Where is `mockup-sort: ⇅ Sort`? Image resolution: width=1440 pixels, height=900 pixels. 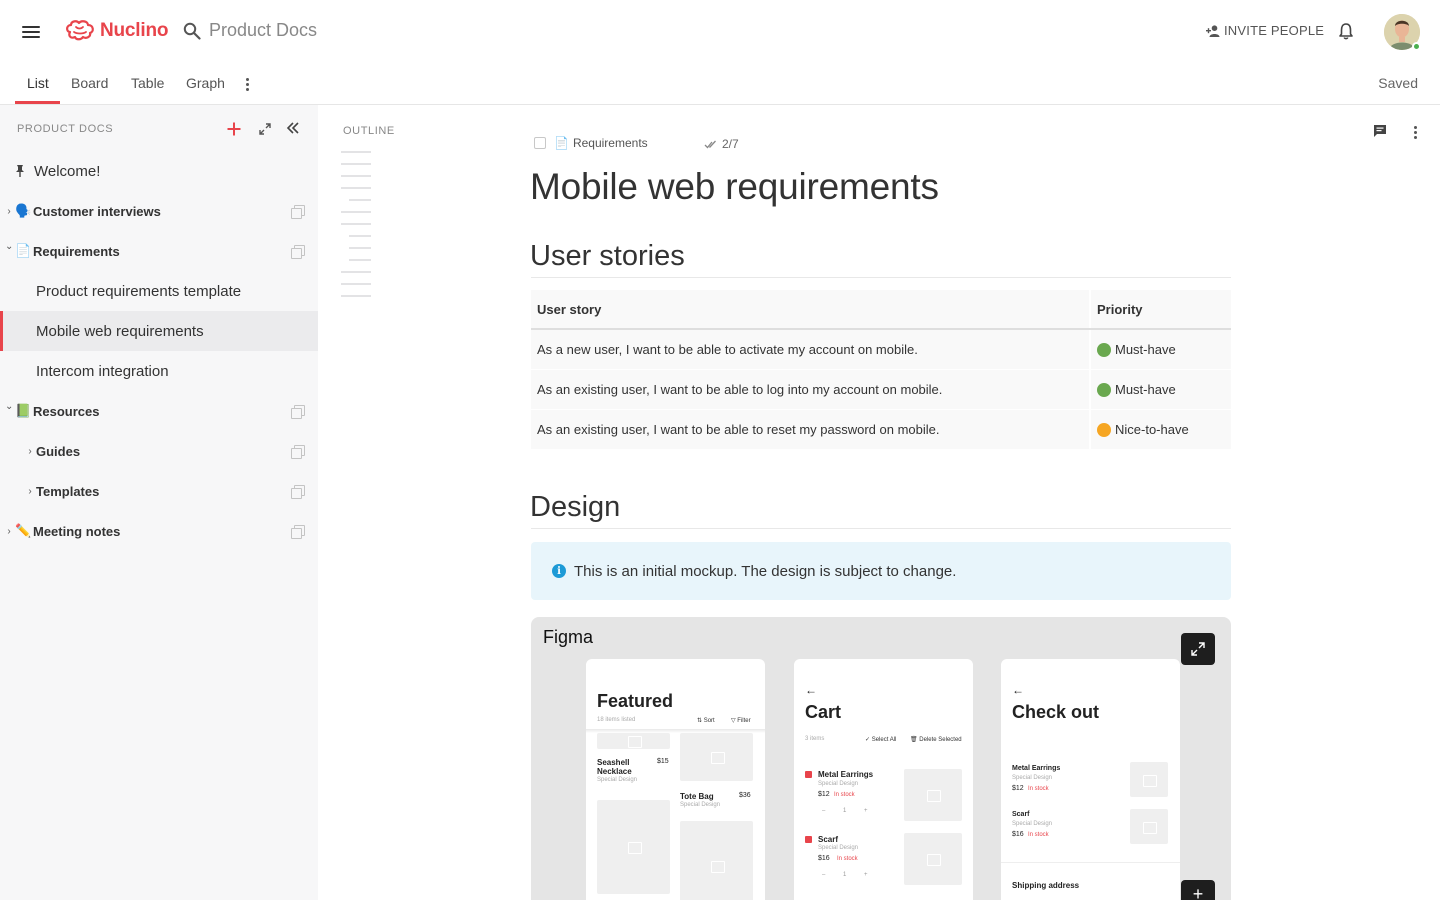 mockup-sort: ⇅ Sort is located at coordinates (706, 721).